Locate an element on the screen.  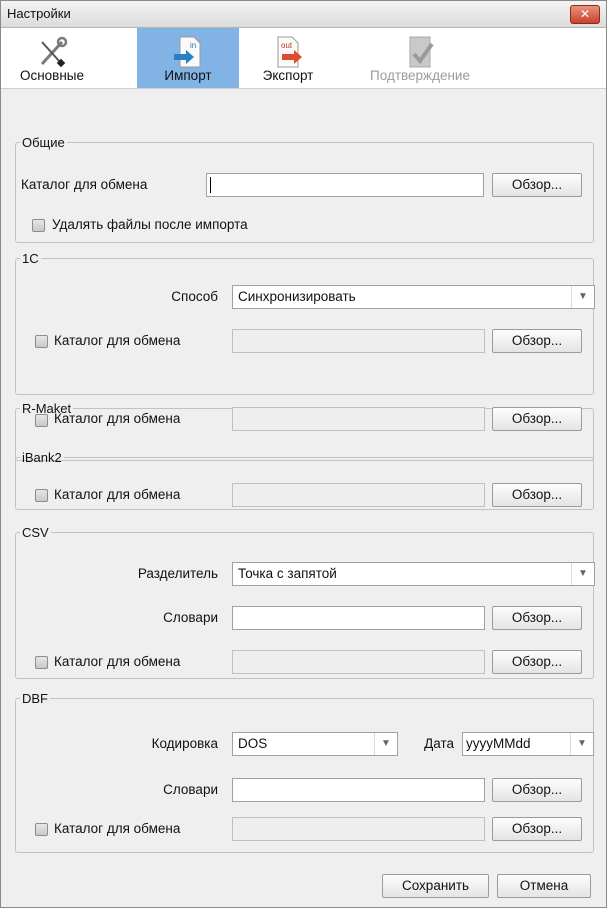
dbf-date-value: yyyyMMdd is located at coordinates (498, 743).